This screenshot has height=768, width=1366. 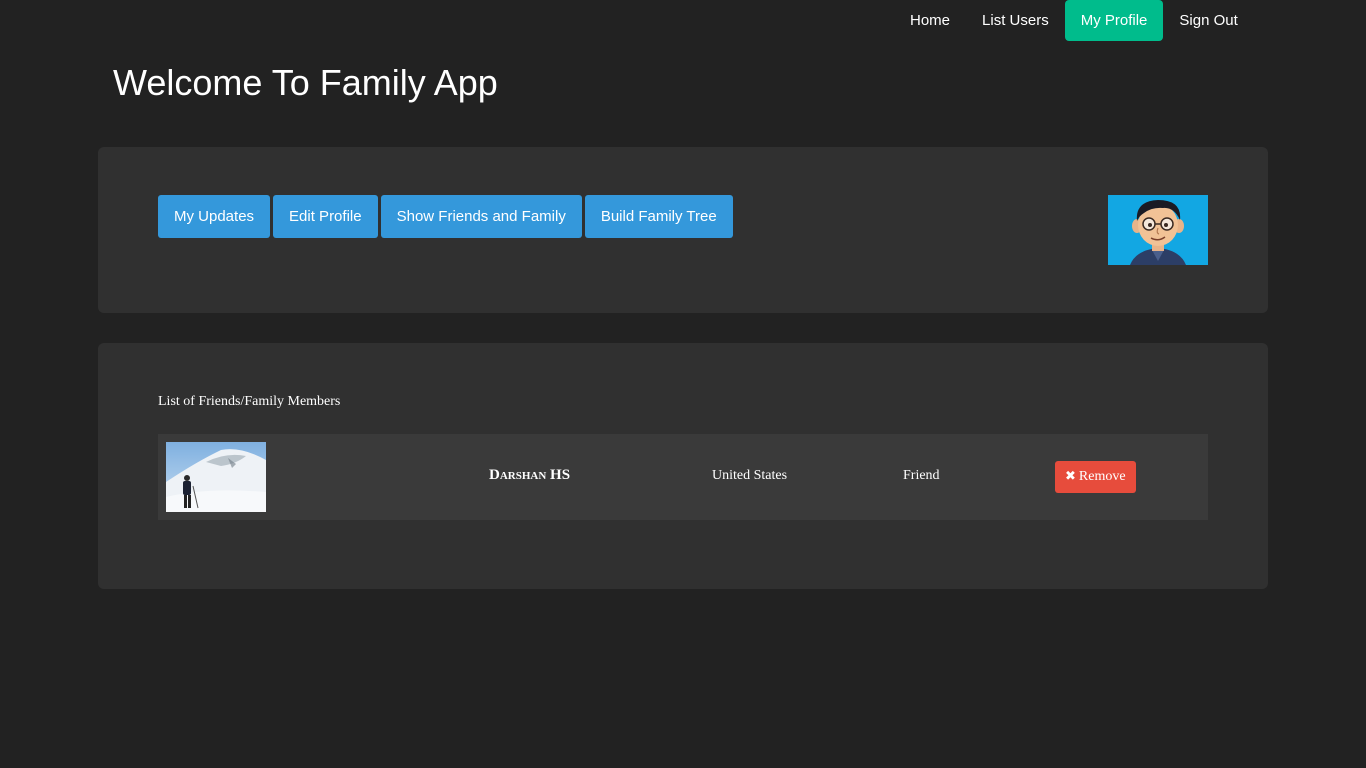 I want to click on remove-button-label: Remove, so click(x=1102, y=476).